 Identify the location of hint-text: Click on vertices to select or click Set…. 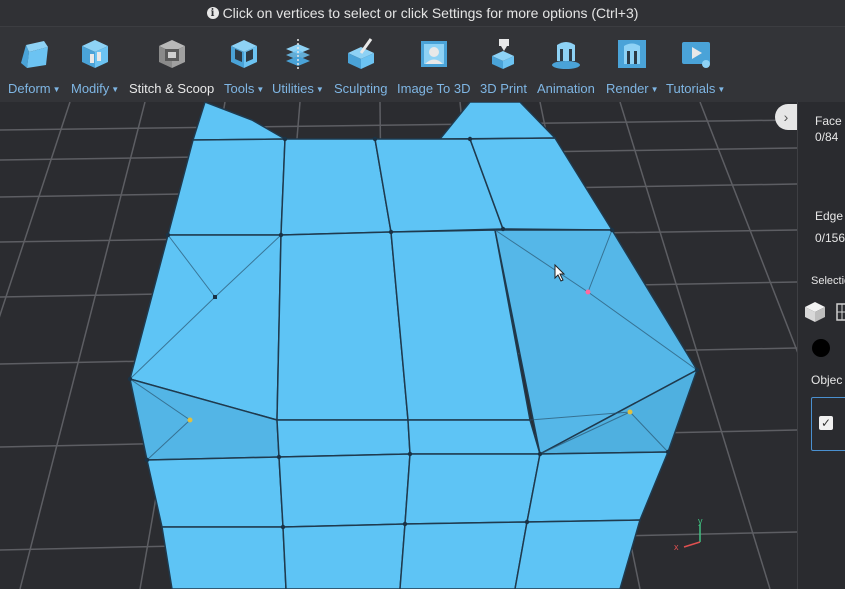
(430, 13).